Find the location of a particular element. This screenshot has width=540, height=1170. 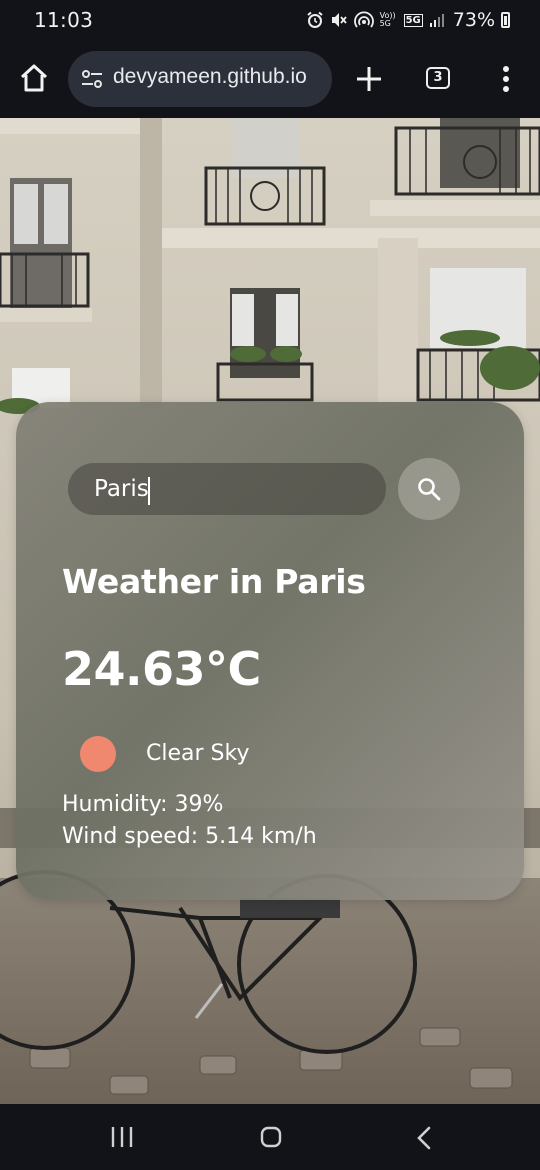

wind-speed: Wind speed: 5.14 km/h is located at coordinates (189, 836).